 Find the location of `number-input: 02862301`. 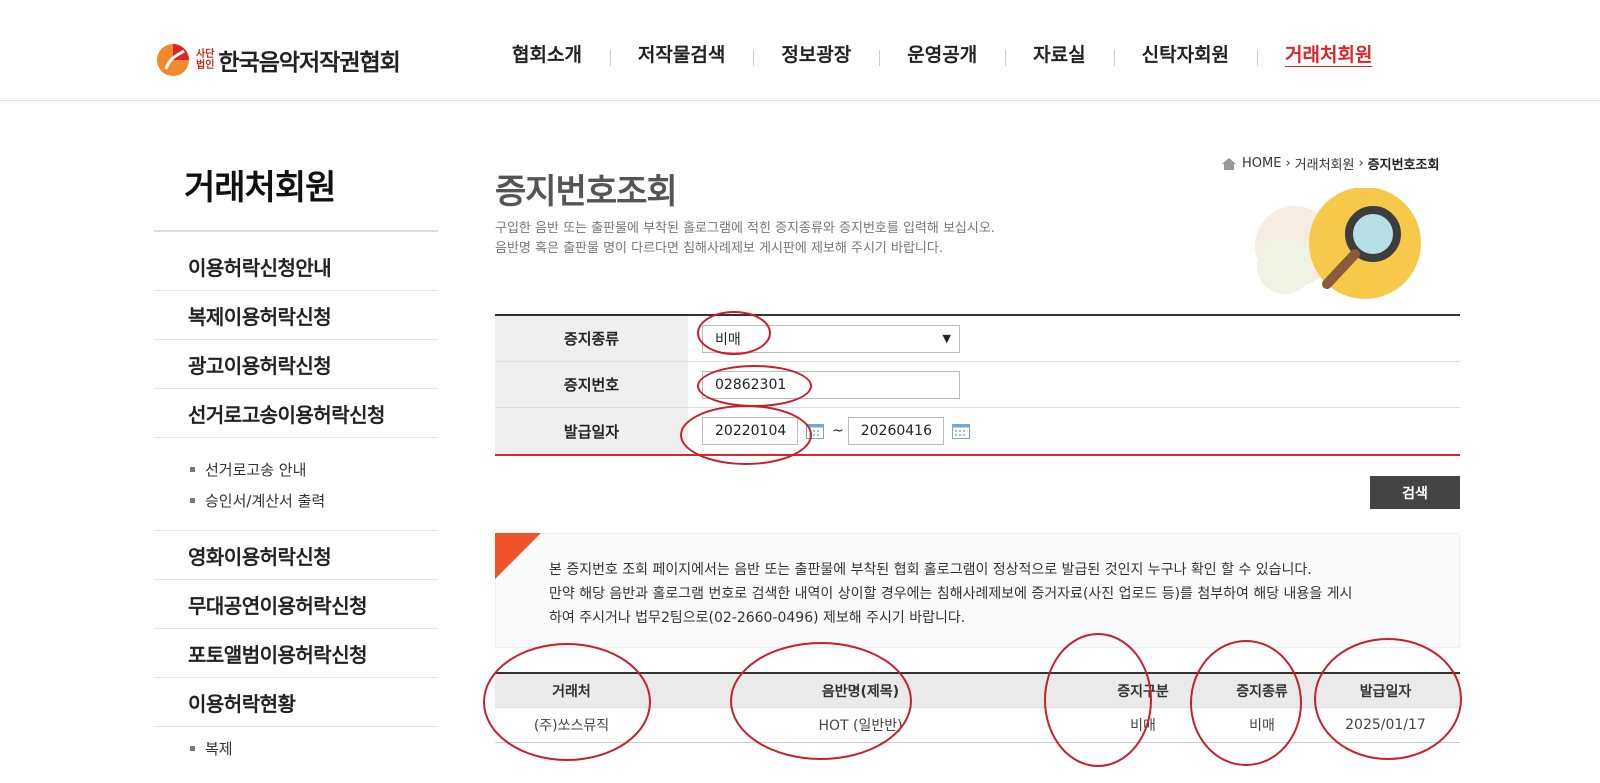

number-input: 02862301 is located at coordinates (831, 384).